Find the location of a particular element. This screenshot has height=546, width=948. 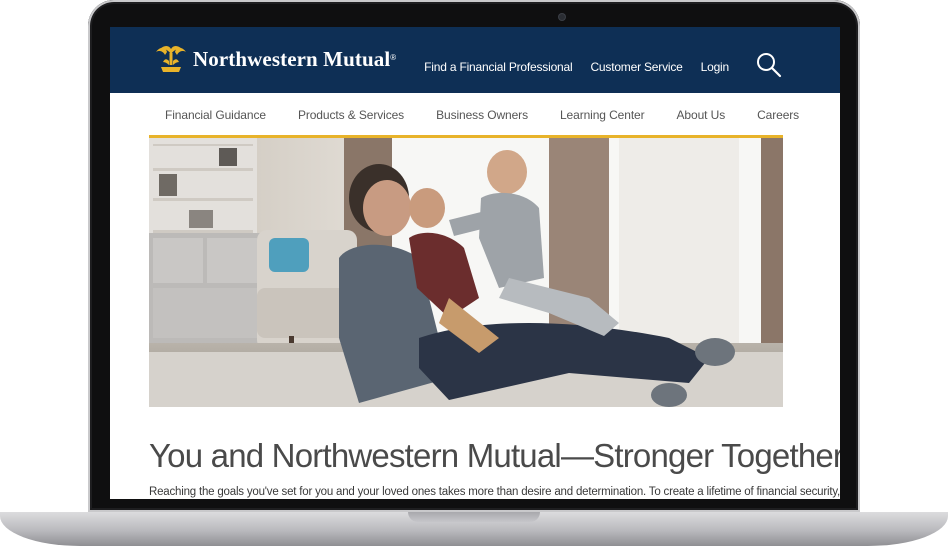

eagle-emblem-icon is located at coordinates (171, 59).